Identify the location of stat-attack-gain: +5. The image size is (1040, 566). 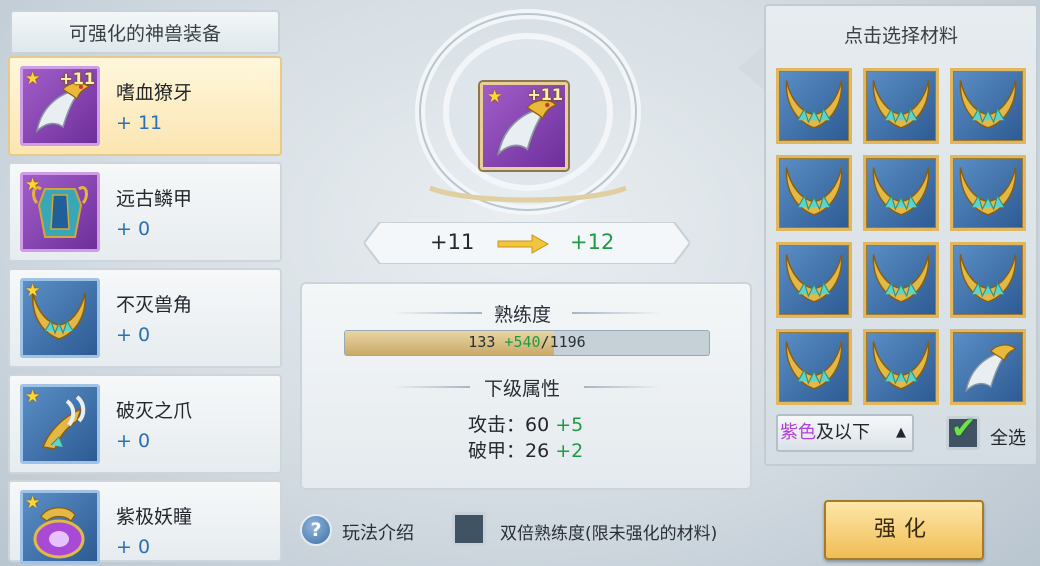
(569, 425).